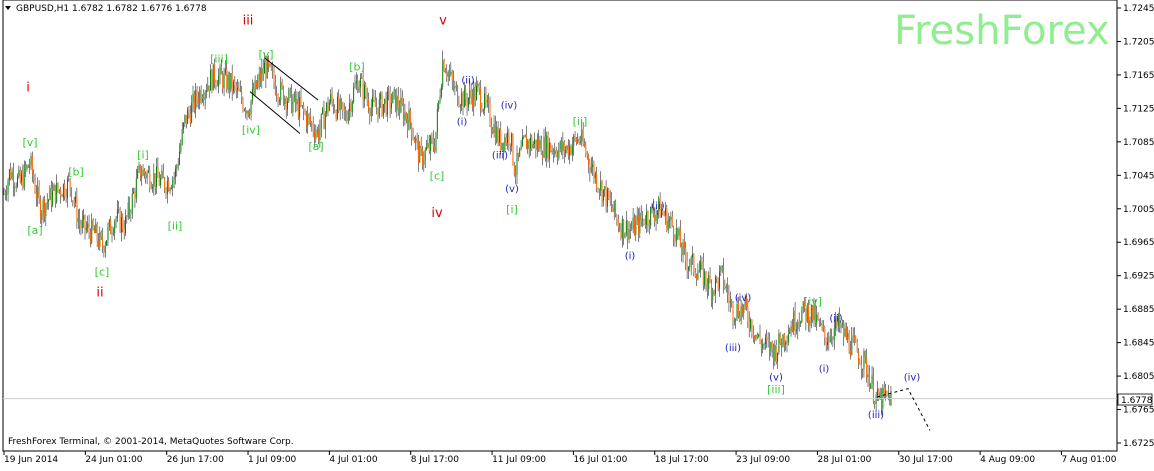 The height and width of the screenshot is (471, 1154). What do you see at coordinates (353, 460) in the screenshot?
I see `x-tick-label: 4 Jul 01:00` at bounding box center [353, 460].